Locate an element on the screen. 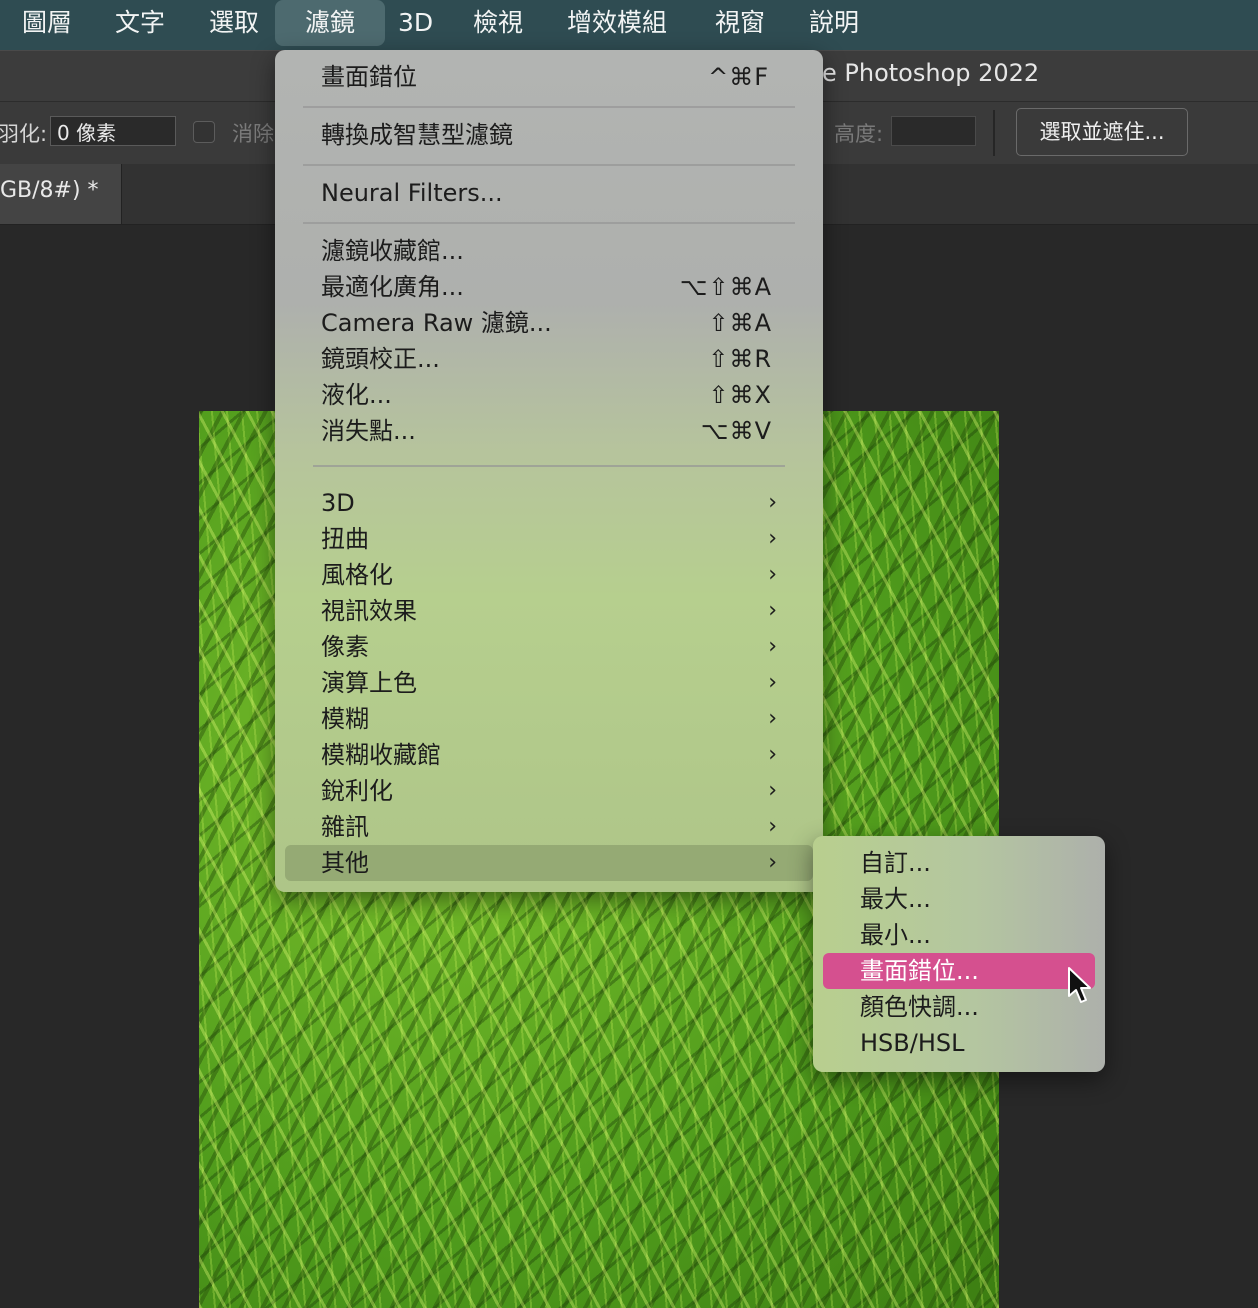 The width and height of the screenshot is (1258, 1308). menu-item-shortcut: ⇧⌘R is located at coordinates (740, 359).